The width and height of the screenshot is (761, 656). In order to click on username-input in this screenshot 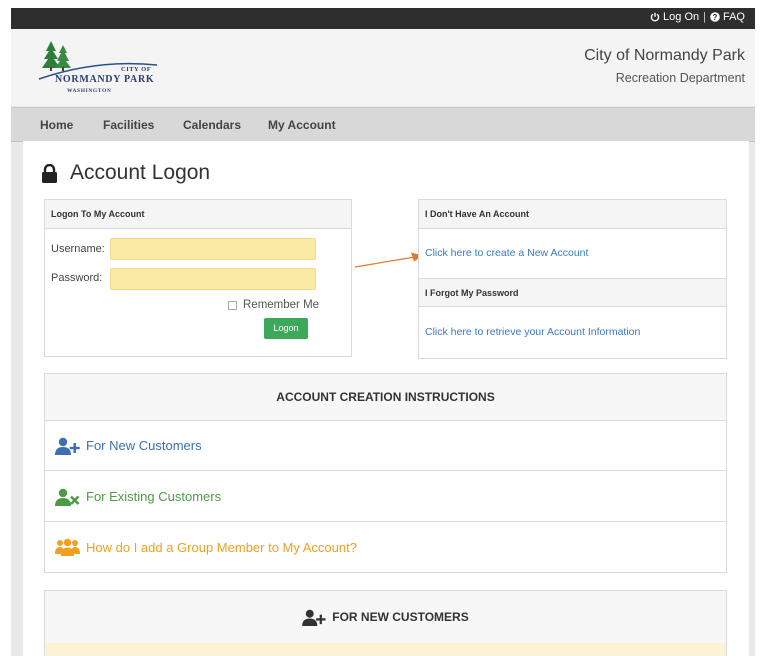, I will do `click(213, 249)`.